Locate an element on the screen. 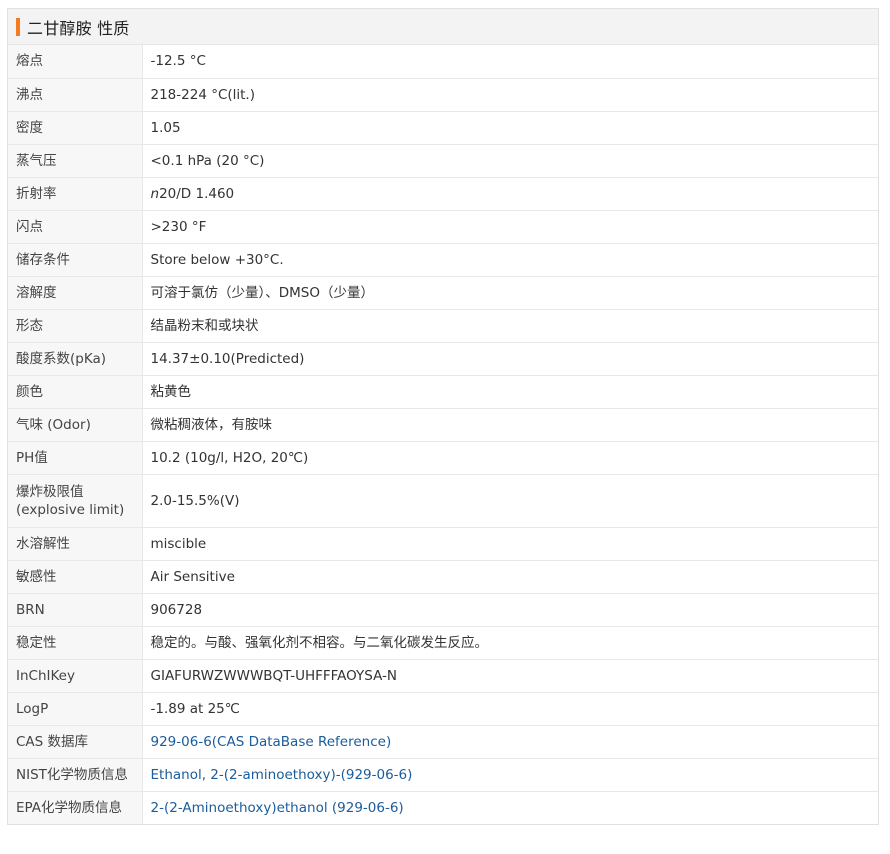 The height and width of the screenshot is (854, 890). refractive-index-prefix: n is located at coordinates (155, 193).